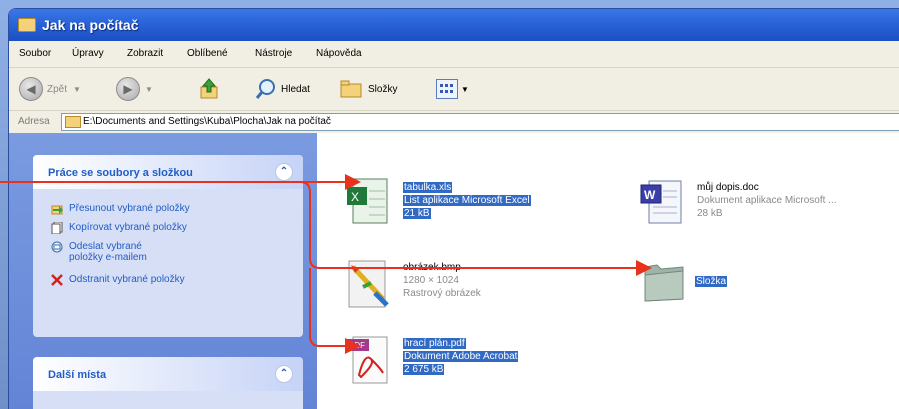 This screenshot has height=409, width=899. I want to click on paint-icon, so click(370, 285).